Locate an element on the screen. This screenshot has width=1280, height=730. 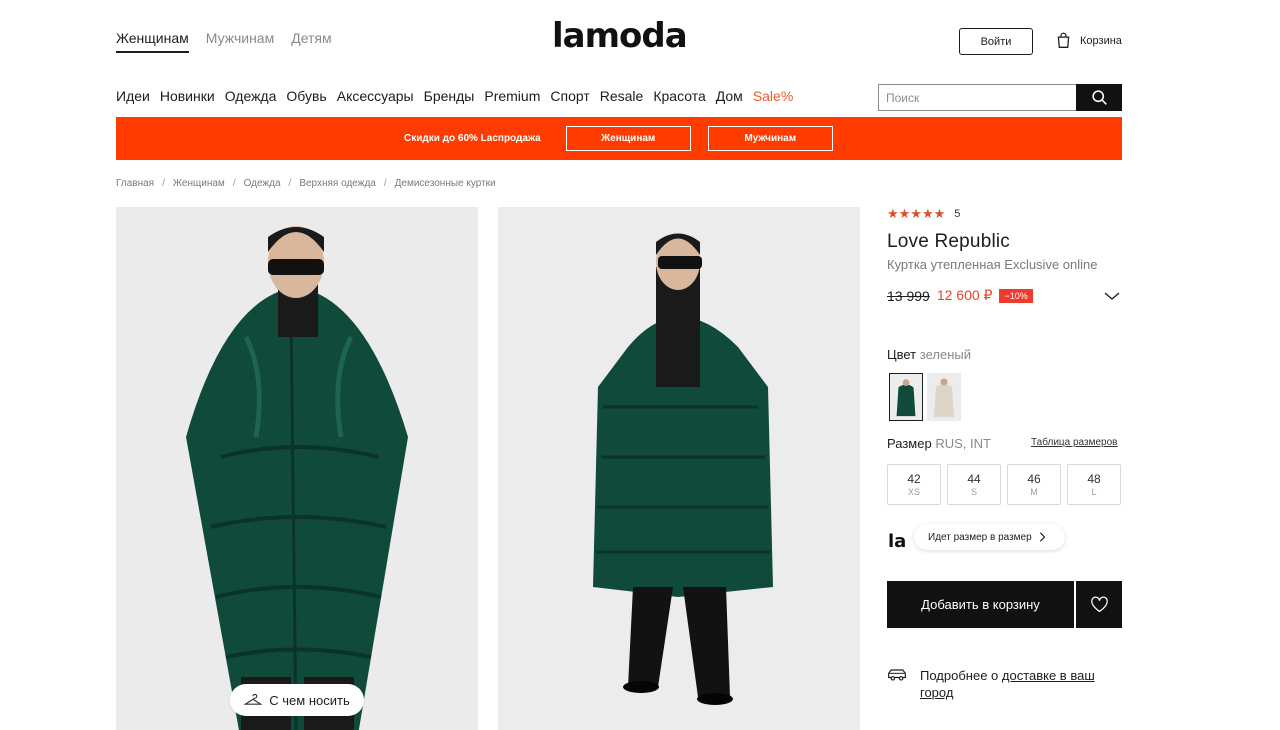
hanger-icon is located at coordinates (253, 699).